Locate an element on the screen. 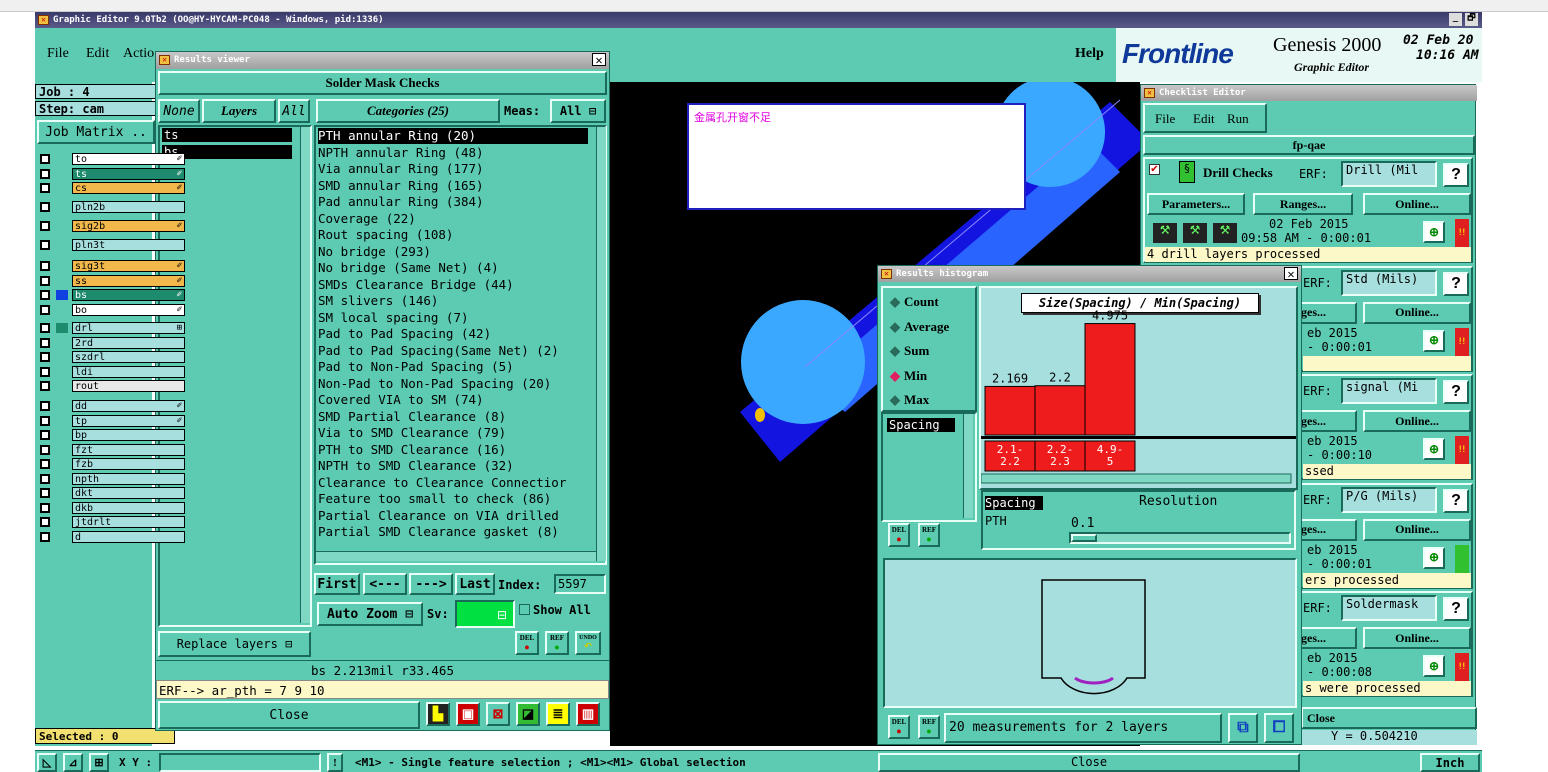 The height and width of the screenshot is (772, 1548). none-button: None is located at coordinates (179, 111).